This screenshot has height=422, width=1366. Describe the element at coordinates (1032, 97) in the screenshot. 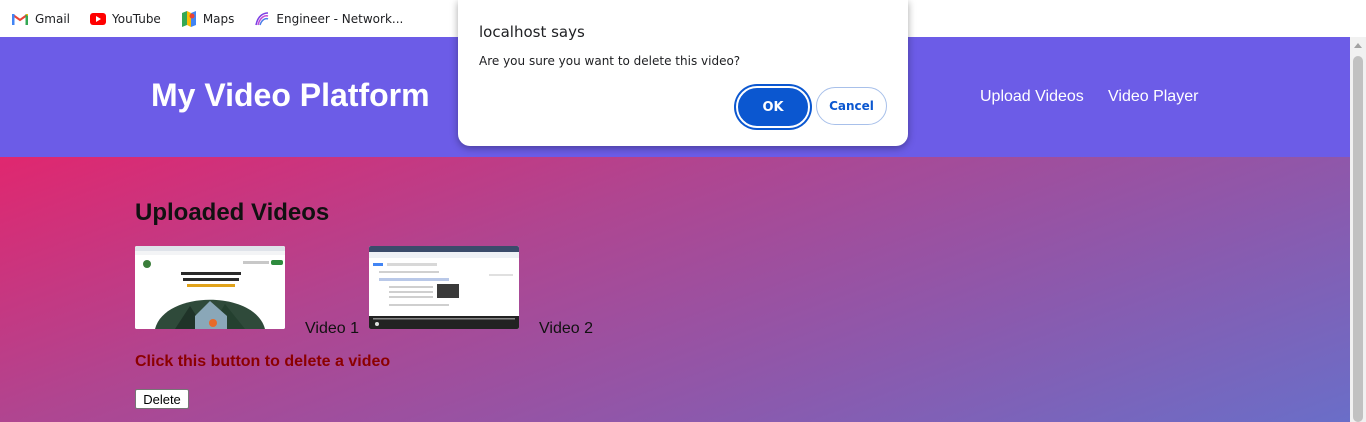

I see `nav-upload-videos: Upload Videos` at that location.